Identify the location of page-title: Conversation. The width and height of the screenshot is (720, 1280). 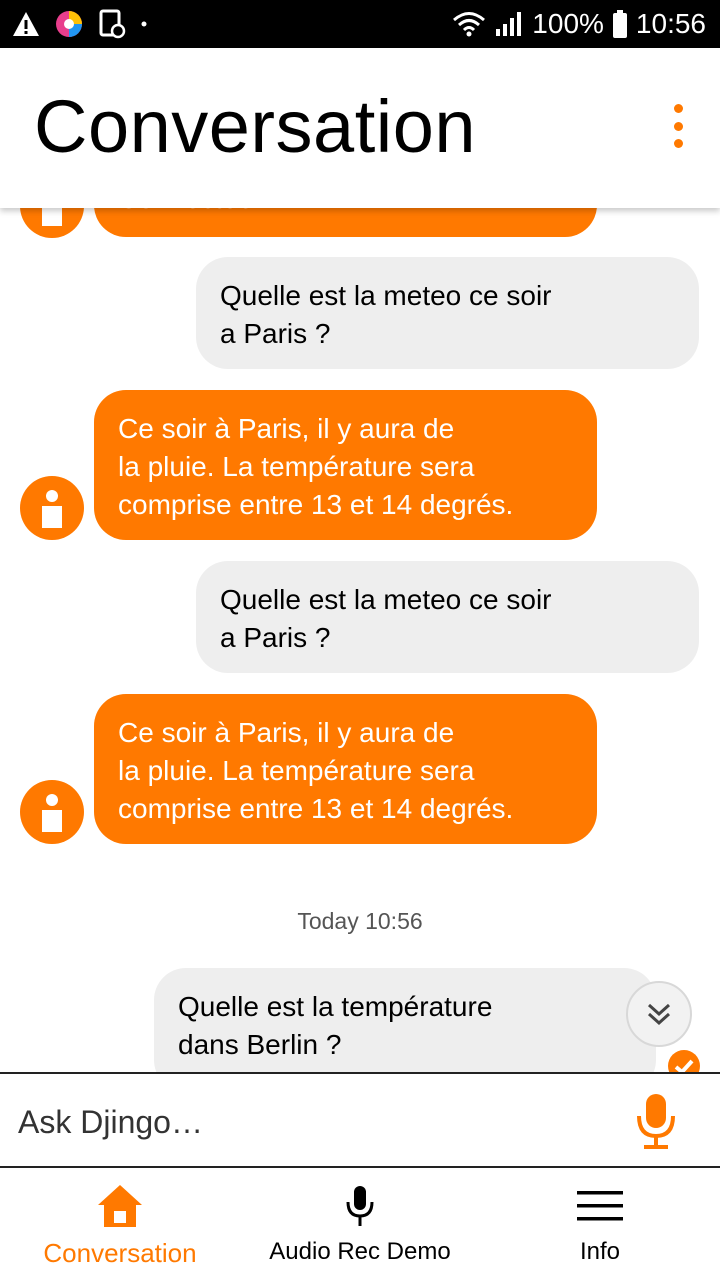
(255, 126).